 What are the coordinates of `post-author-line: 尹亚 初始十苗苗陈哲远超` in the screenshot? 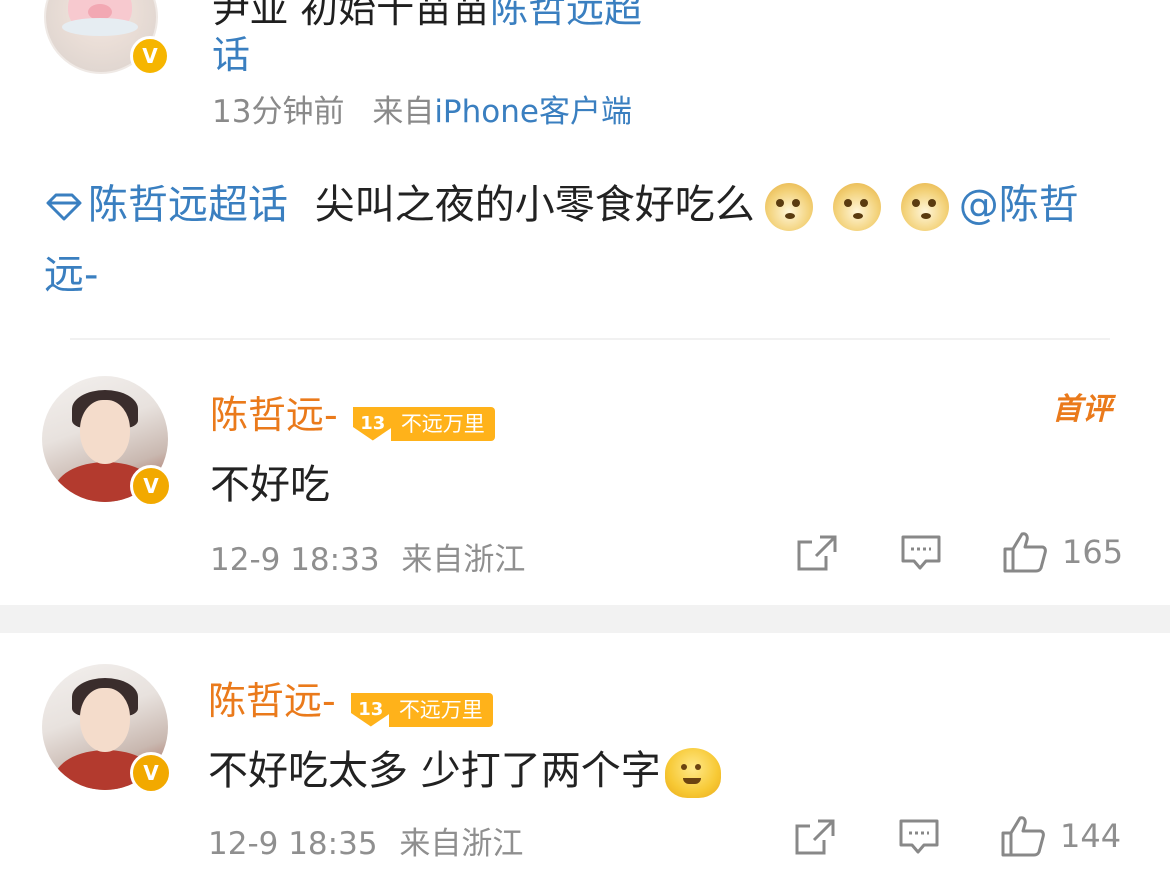 It's located at (427, 16).